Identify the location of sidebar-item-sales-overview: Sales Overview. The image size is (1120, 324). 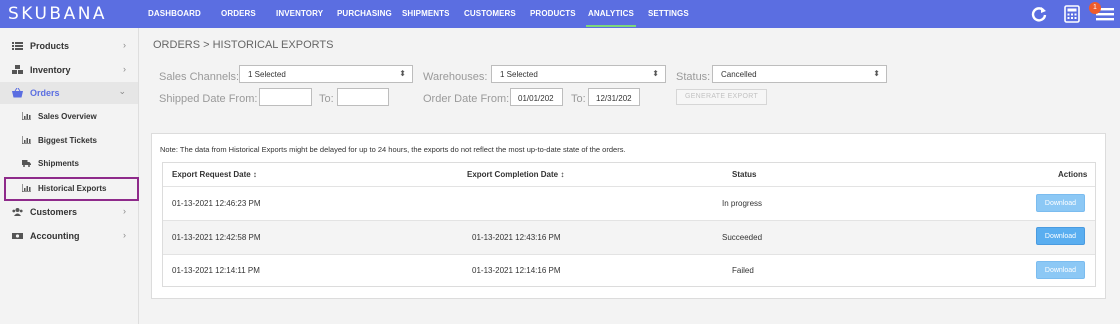
(69, 116).